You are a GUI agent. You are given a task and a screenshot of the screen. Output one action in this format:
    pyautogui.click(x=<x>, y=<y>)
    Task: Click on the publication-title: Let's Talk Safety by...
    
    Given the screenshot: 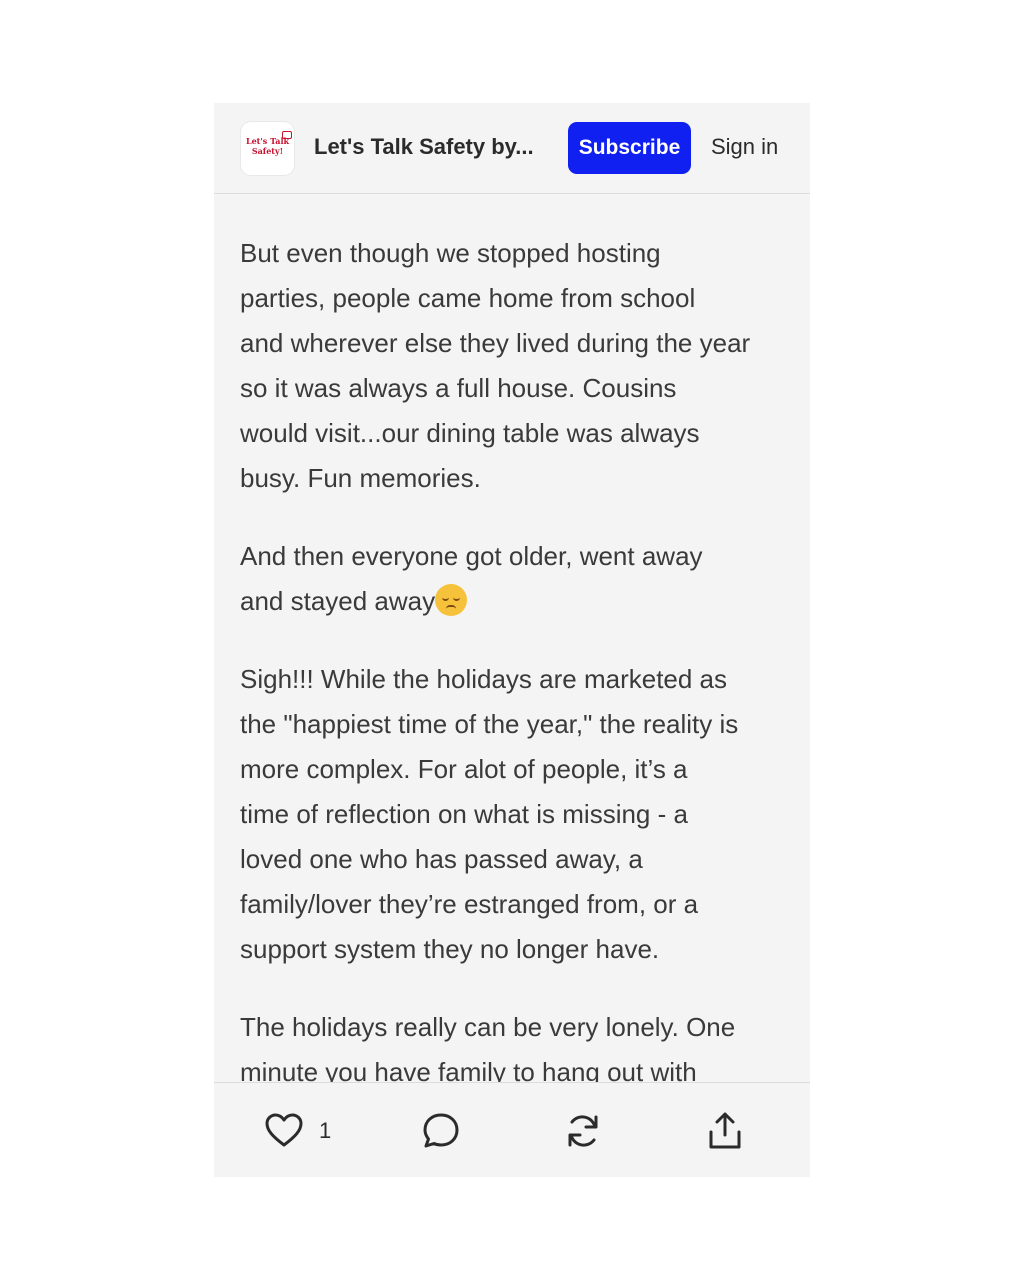 What is the action you would take?
    pyautogui.click(x=429, y=147)
    